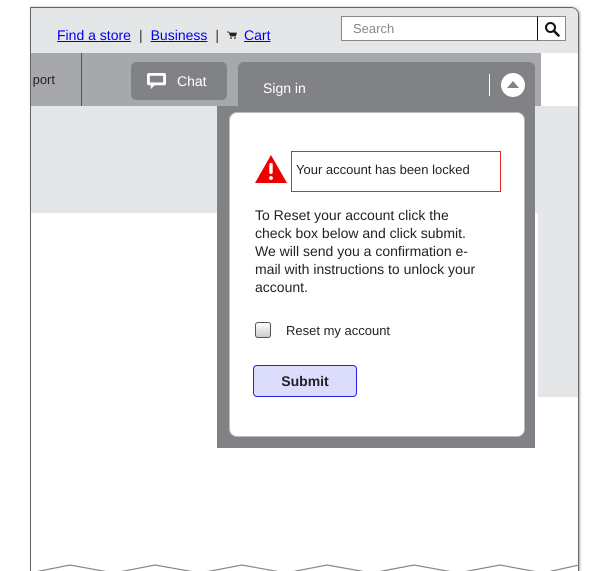  What do you see at coordinates (284, 88) in the screenshot?
I see `sign-in-label: Sign in` at bounding box center [284, 88].